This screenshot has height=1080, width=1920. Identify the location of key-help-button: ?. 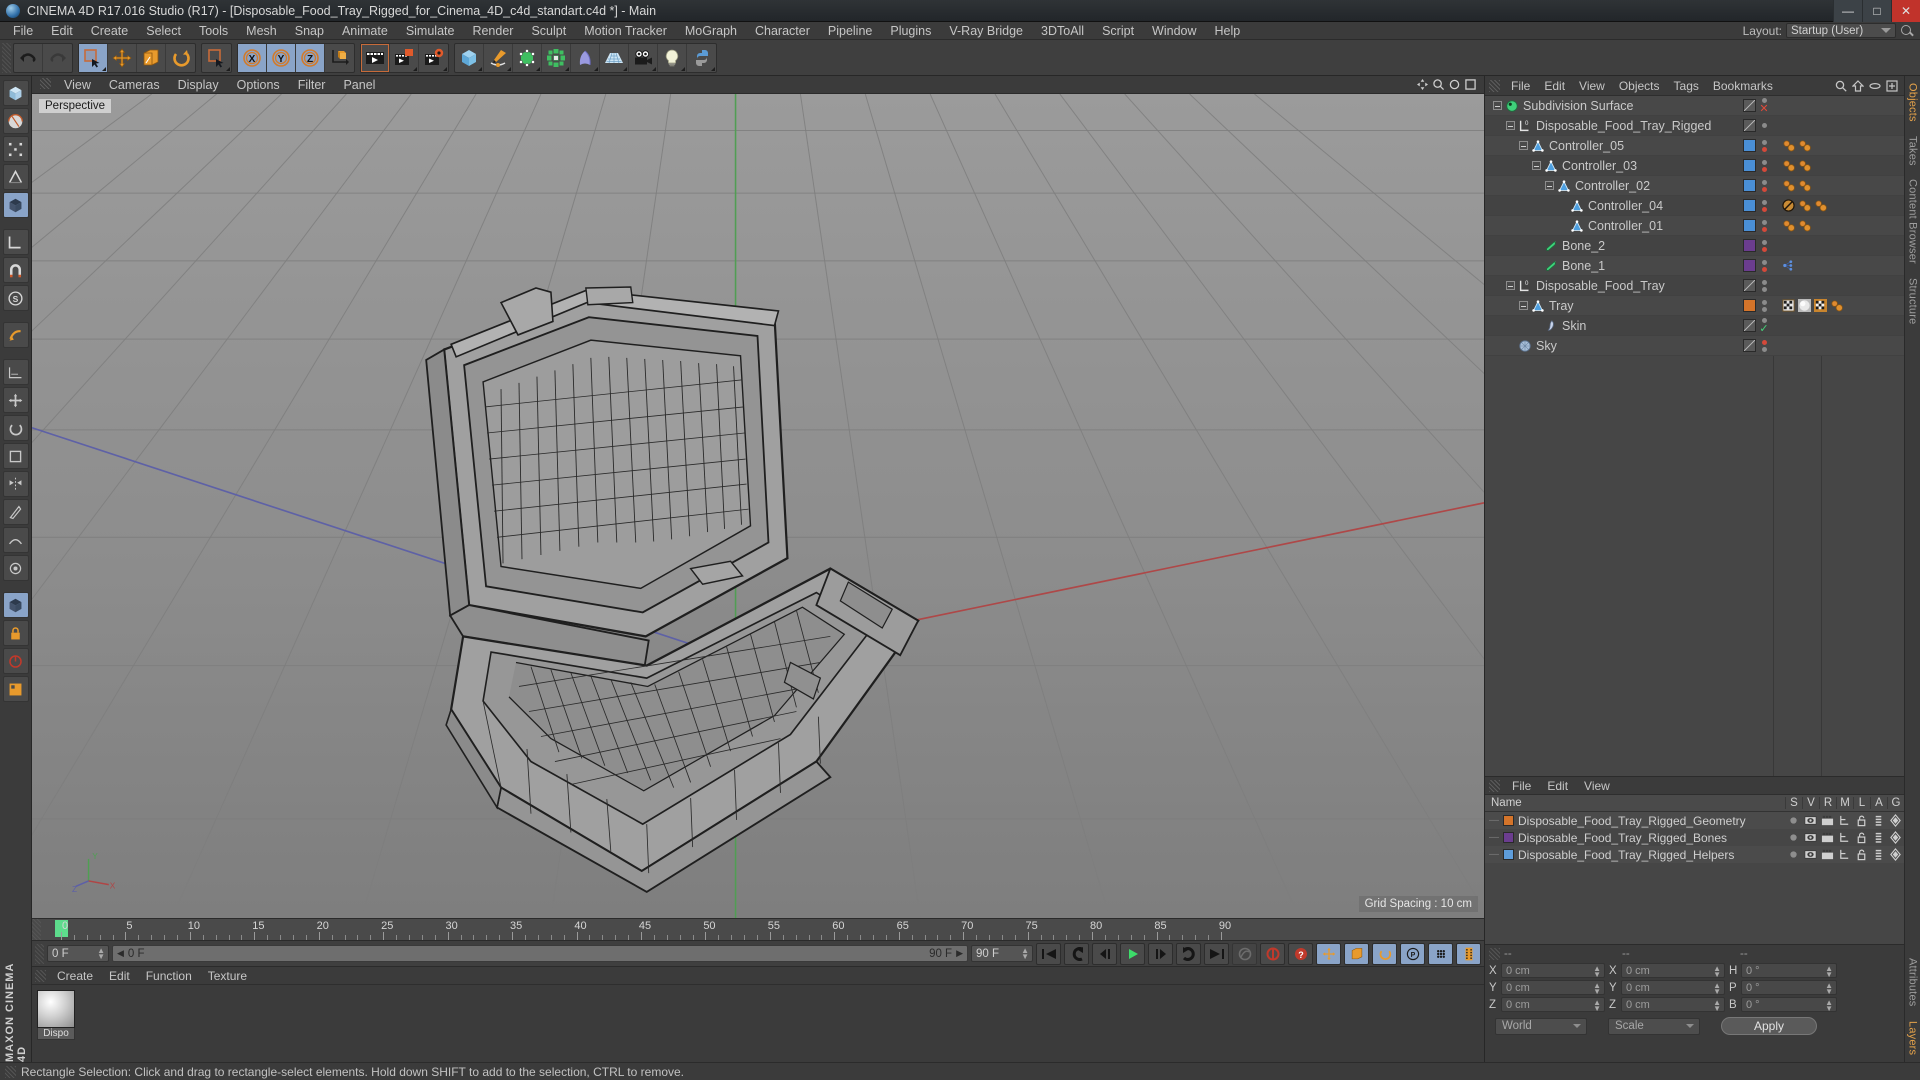
(1300, 953).